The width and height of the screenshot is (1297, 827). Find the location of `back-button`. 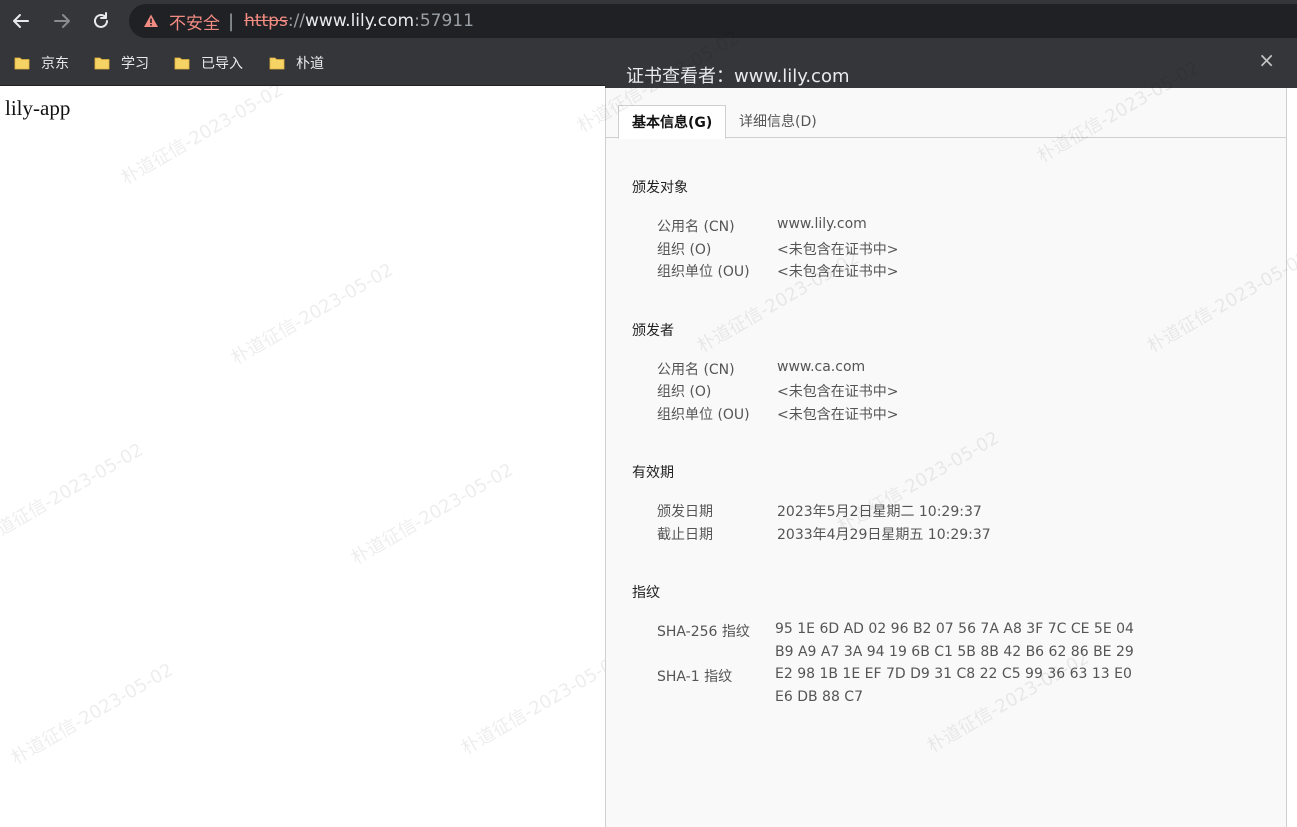

back-button is located at coordinates (21, 21).